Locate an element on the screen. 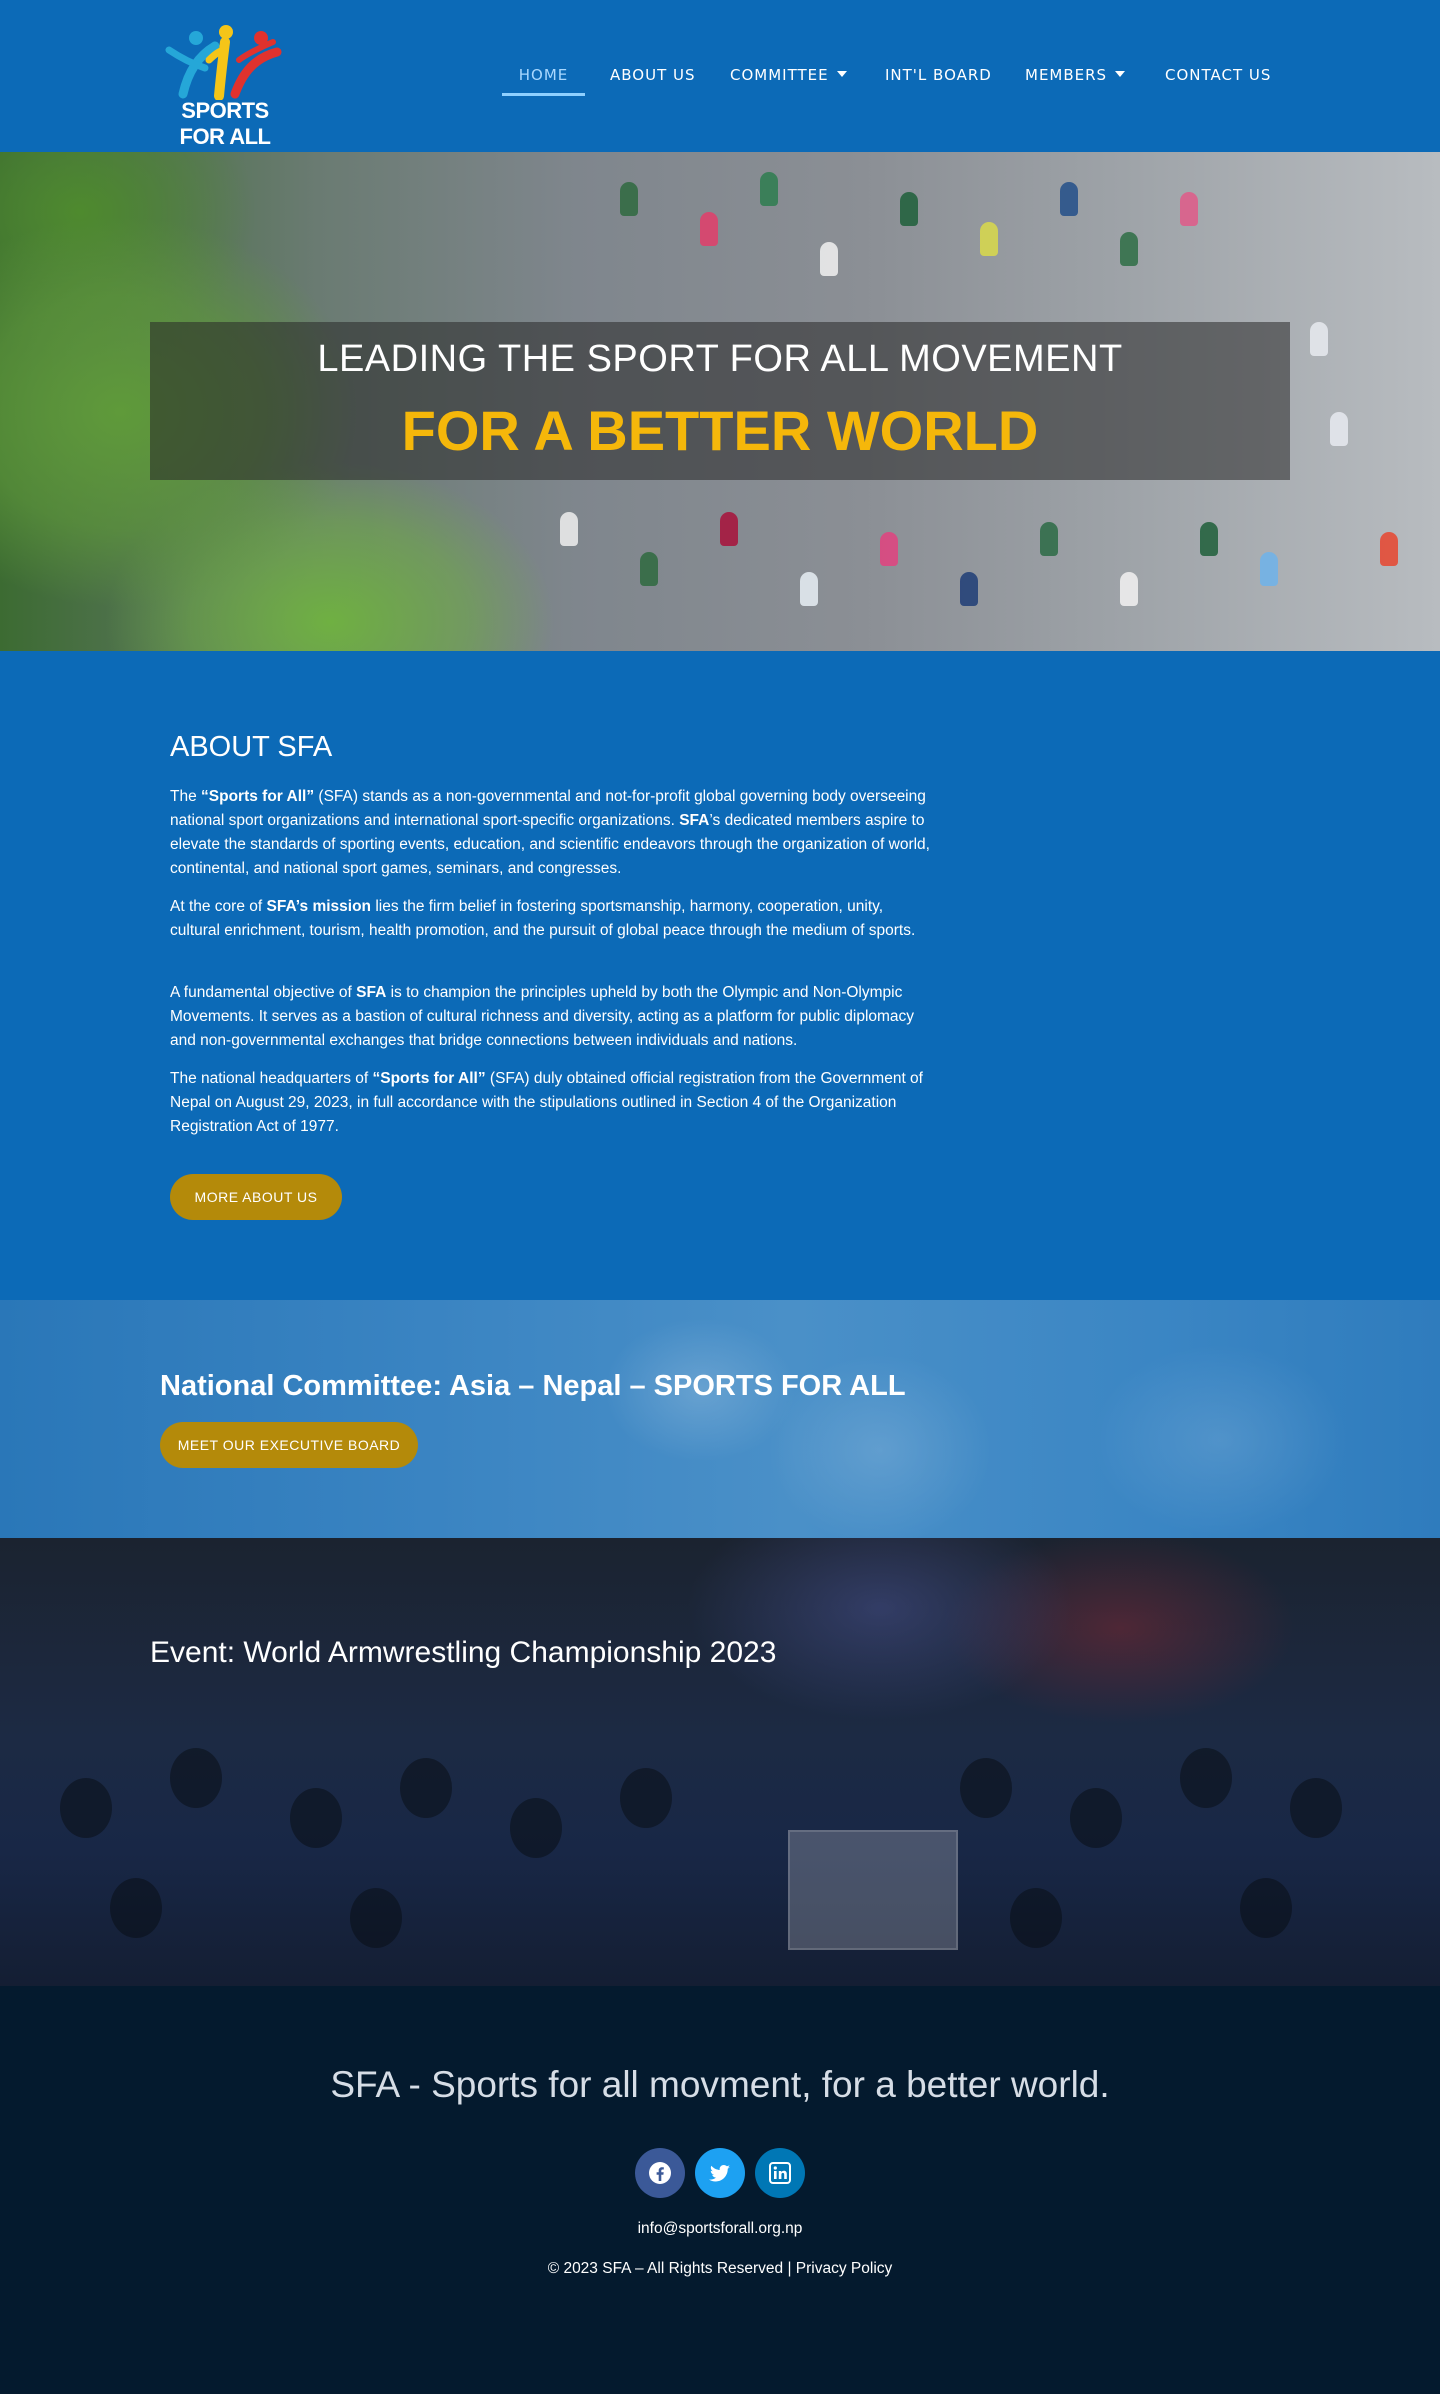 This screenshot has width=1440, height=2394. sfa-logo: SPORTS FOR ALL is located at coordinates (225, 86).